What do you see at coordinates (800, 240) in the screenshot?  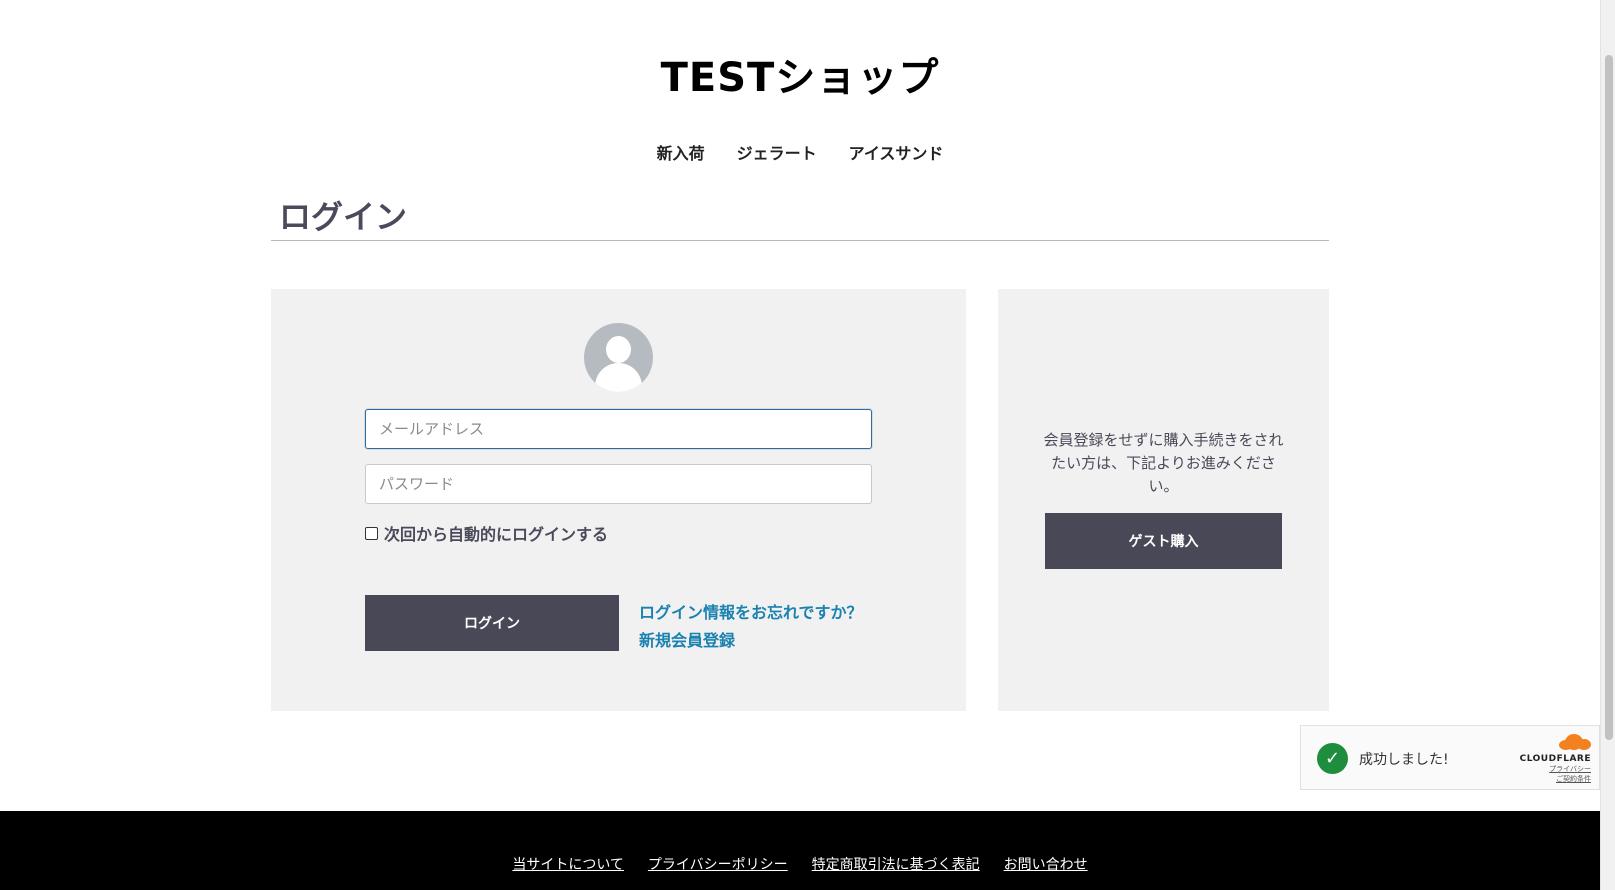 I see `title-divider` at bounding box center [800, 240].